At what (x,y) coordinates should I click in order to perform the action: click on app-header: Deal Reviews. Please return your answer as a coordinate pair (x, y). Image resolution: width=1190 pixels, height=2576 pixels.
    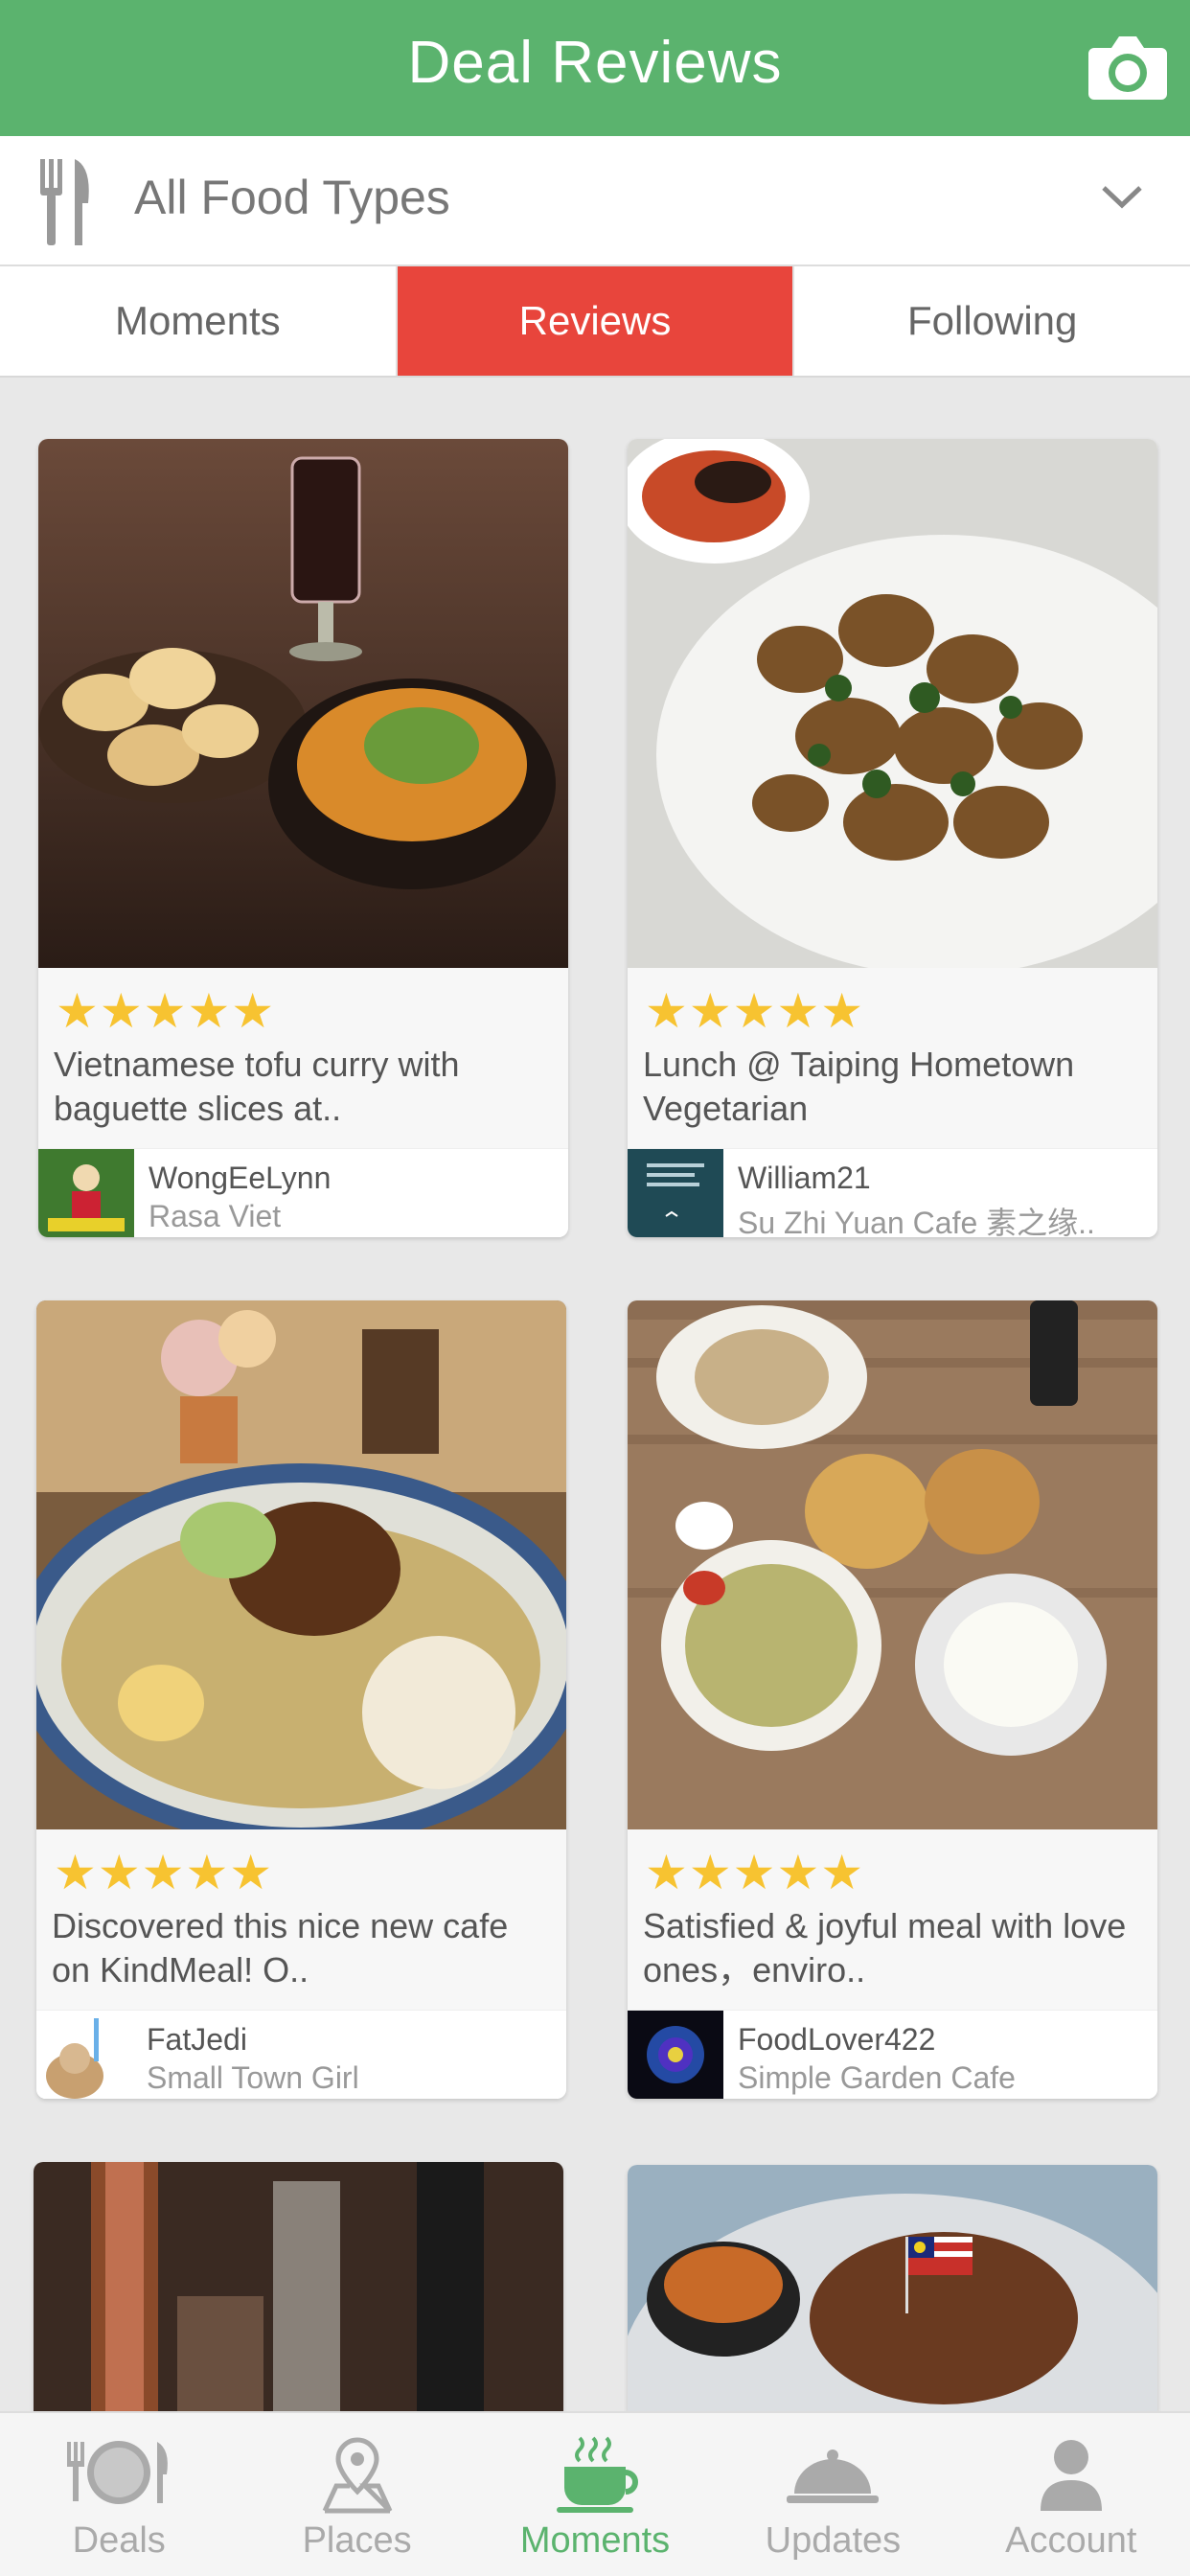
    Looking at the image, I should click on (595, 68).